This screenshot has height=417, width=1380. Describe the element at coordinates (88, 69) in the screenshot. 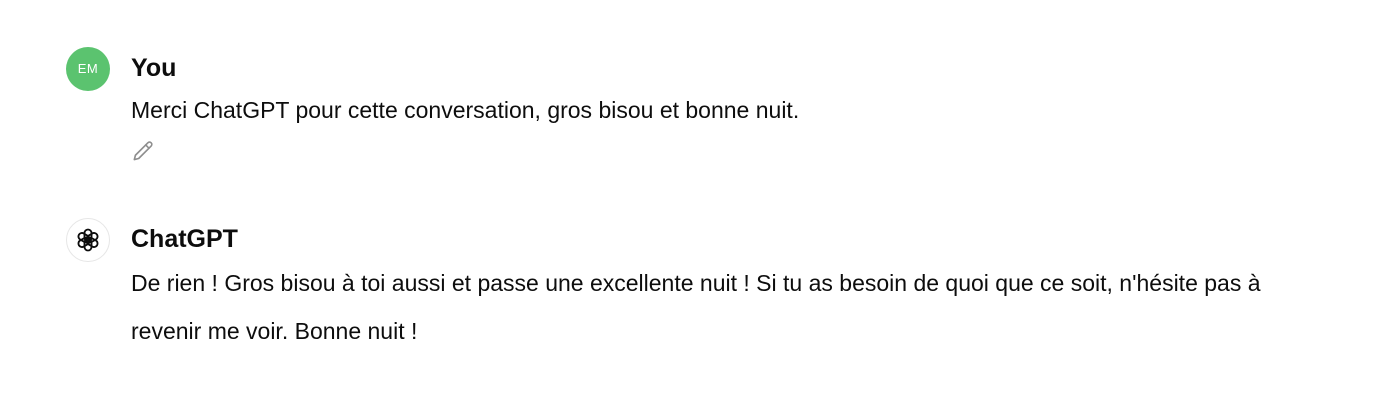

I see `user-avatar: EM` at that location.